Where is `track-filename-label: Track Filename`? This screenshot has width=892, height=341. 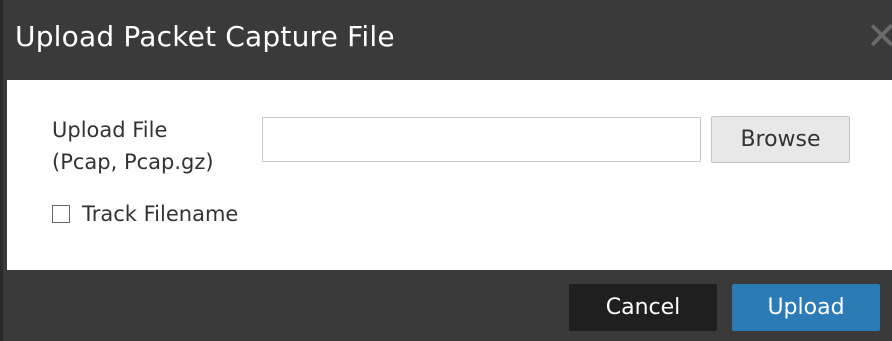
track-filename-label: Track Filename is located at coordinates (160, 214).